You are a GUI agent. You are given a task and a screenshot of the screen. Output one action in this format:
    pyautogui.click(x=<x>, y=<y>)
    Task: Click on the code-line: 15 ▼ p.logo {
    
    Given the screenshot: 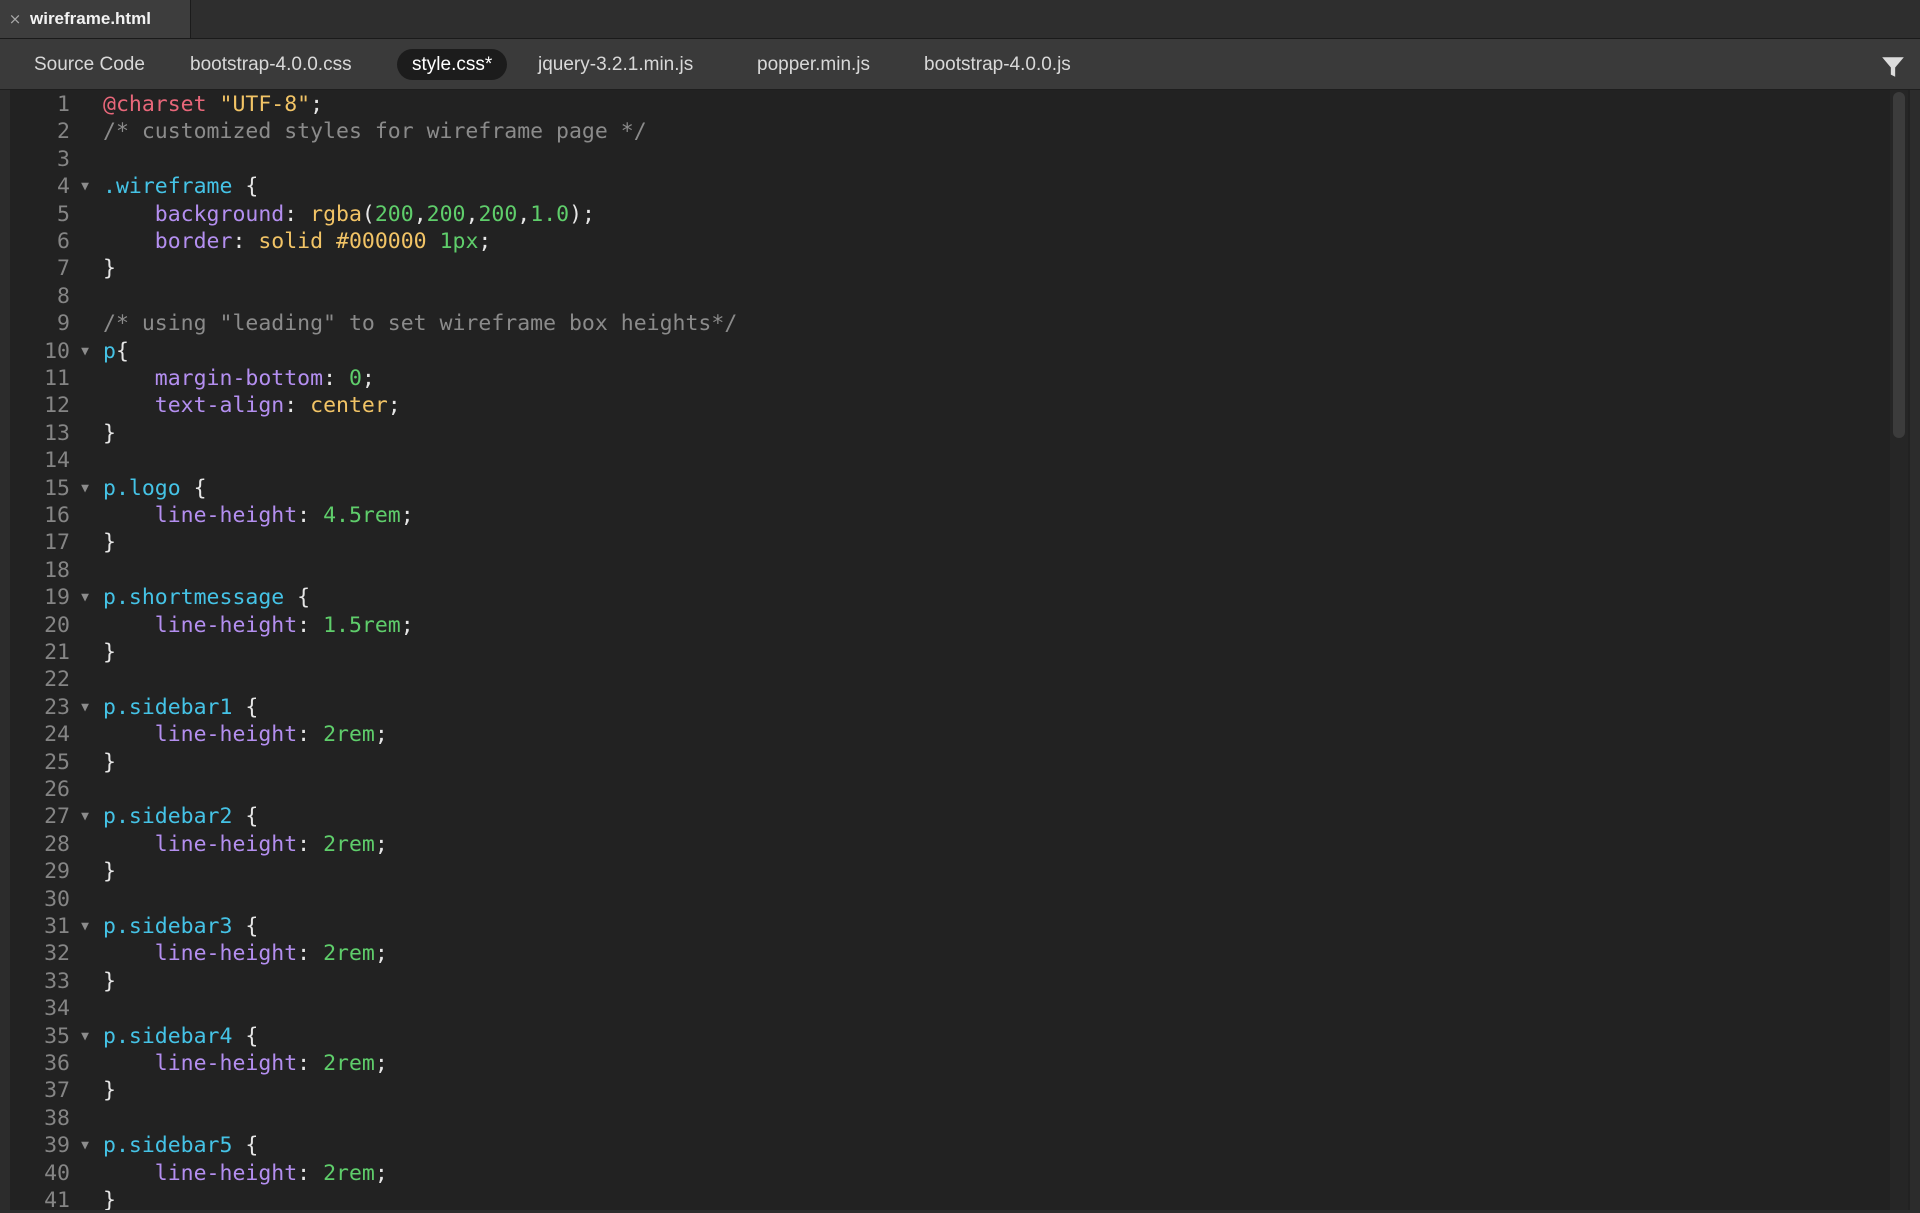 What is the action you would take?
    pyautogui.click(x=950, y=488)
    